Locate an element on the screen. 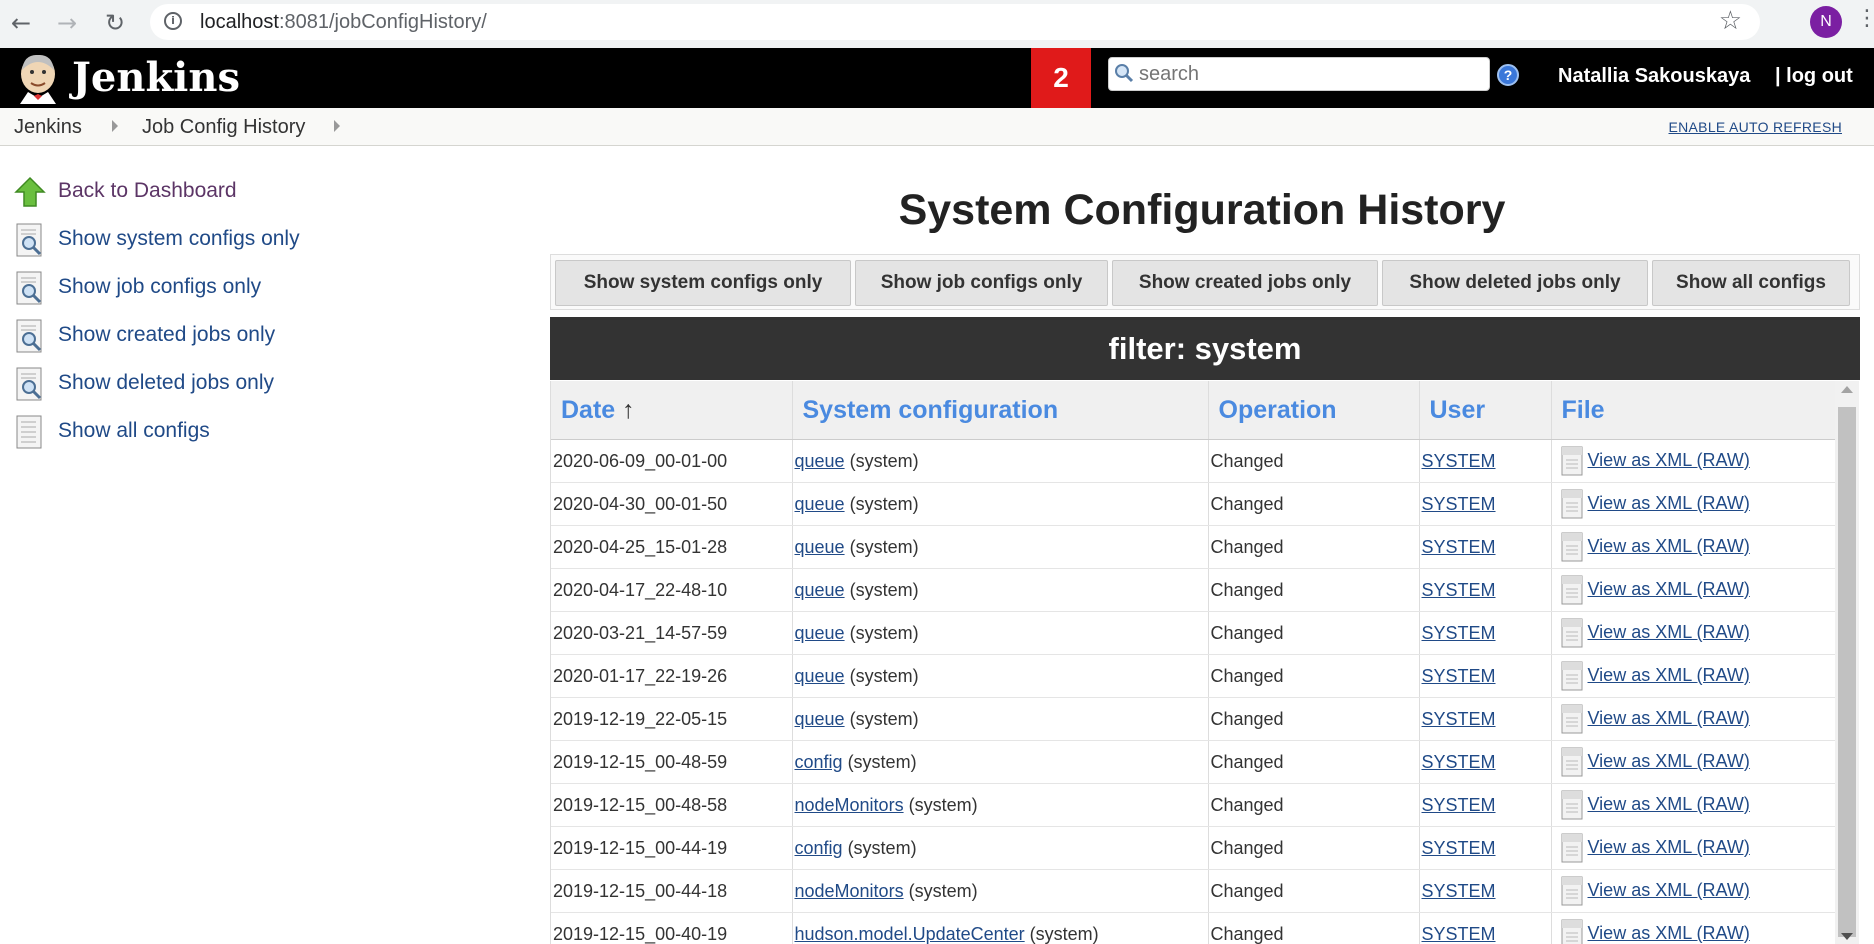 The height and width of the screenshot is (944, 1874). show-deleted-jobs-button: Show deleted jobs only is located at coordinates (1515, 283).